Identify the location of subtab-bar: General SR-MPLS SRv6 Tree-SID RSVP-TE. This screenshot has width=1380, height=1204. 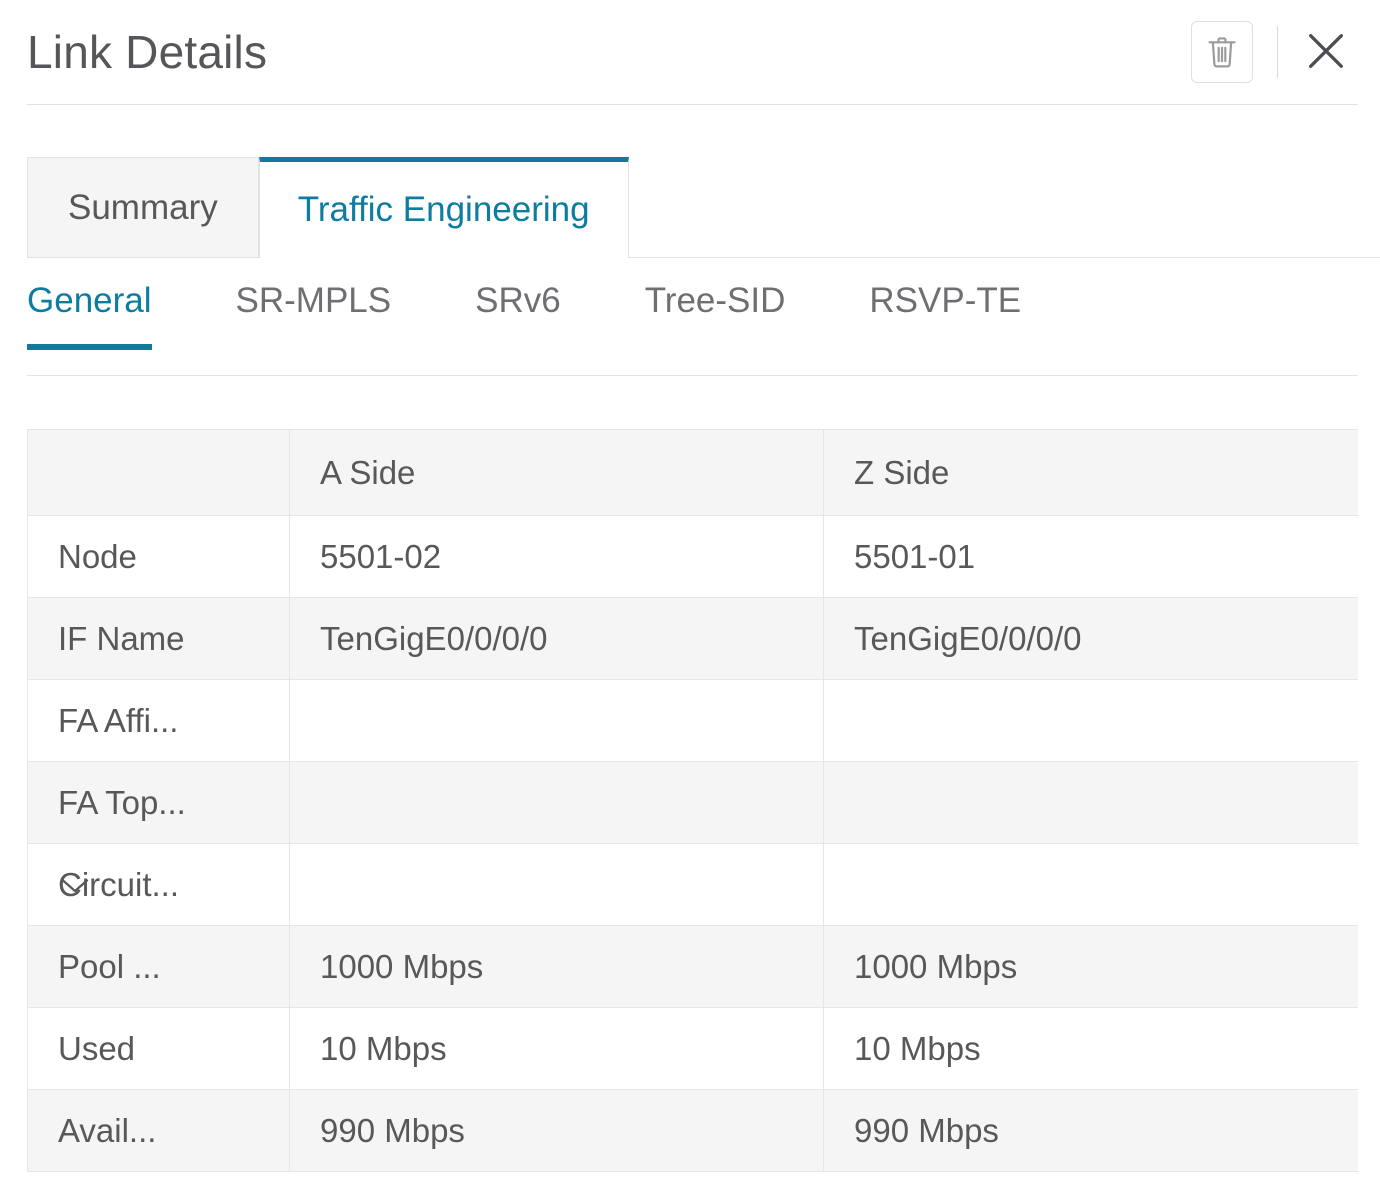
(692, 328).